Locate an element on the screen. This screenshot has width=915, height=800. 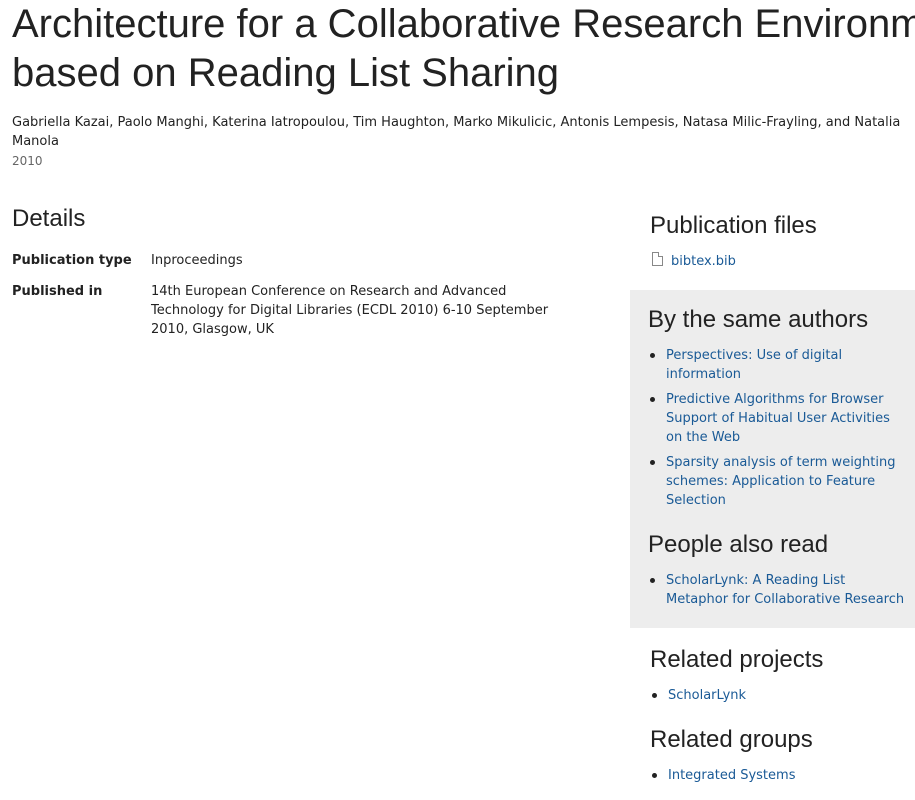
same-authors-heading: By the same authors is located at coordinates (758, 319).